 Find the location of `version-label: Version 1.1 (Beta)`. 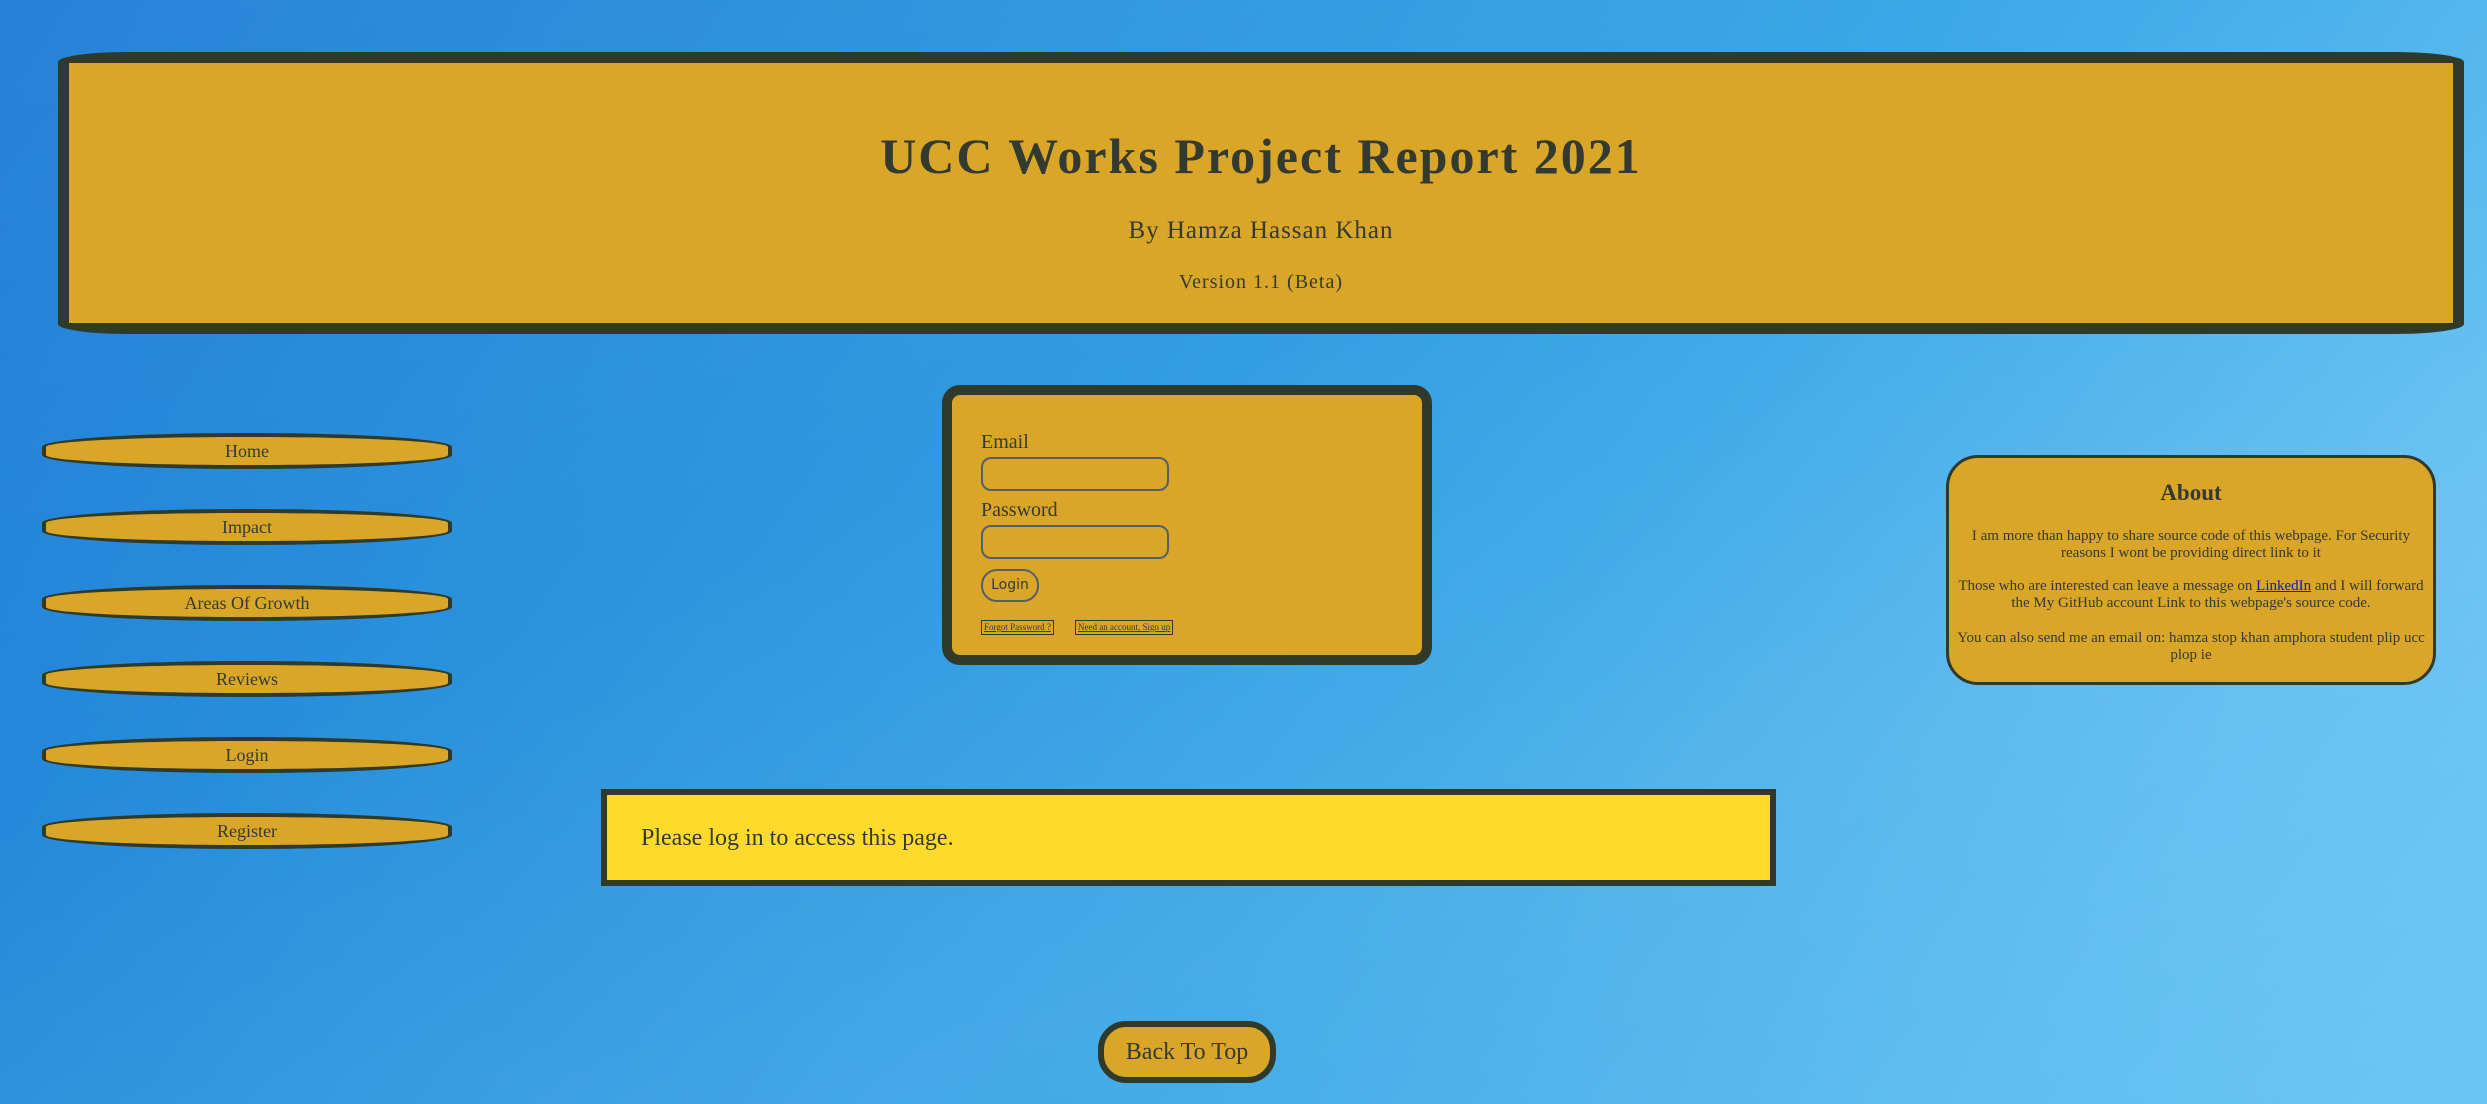

version-label: Version 1.1 (Beta) is located at coordinates (1261, 282).